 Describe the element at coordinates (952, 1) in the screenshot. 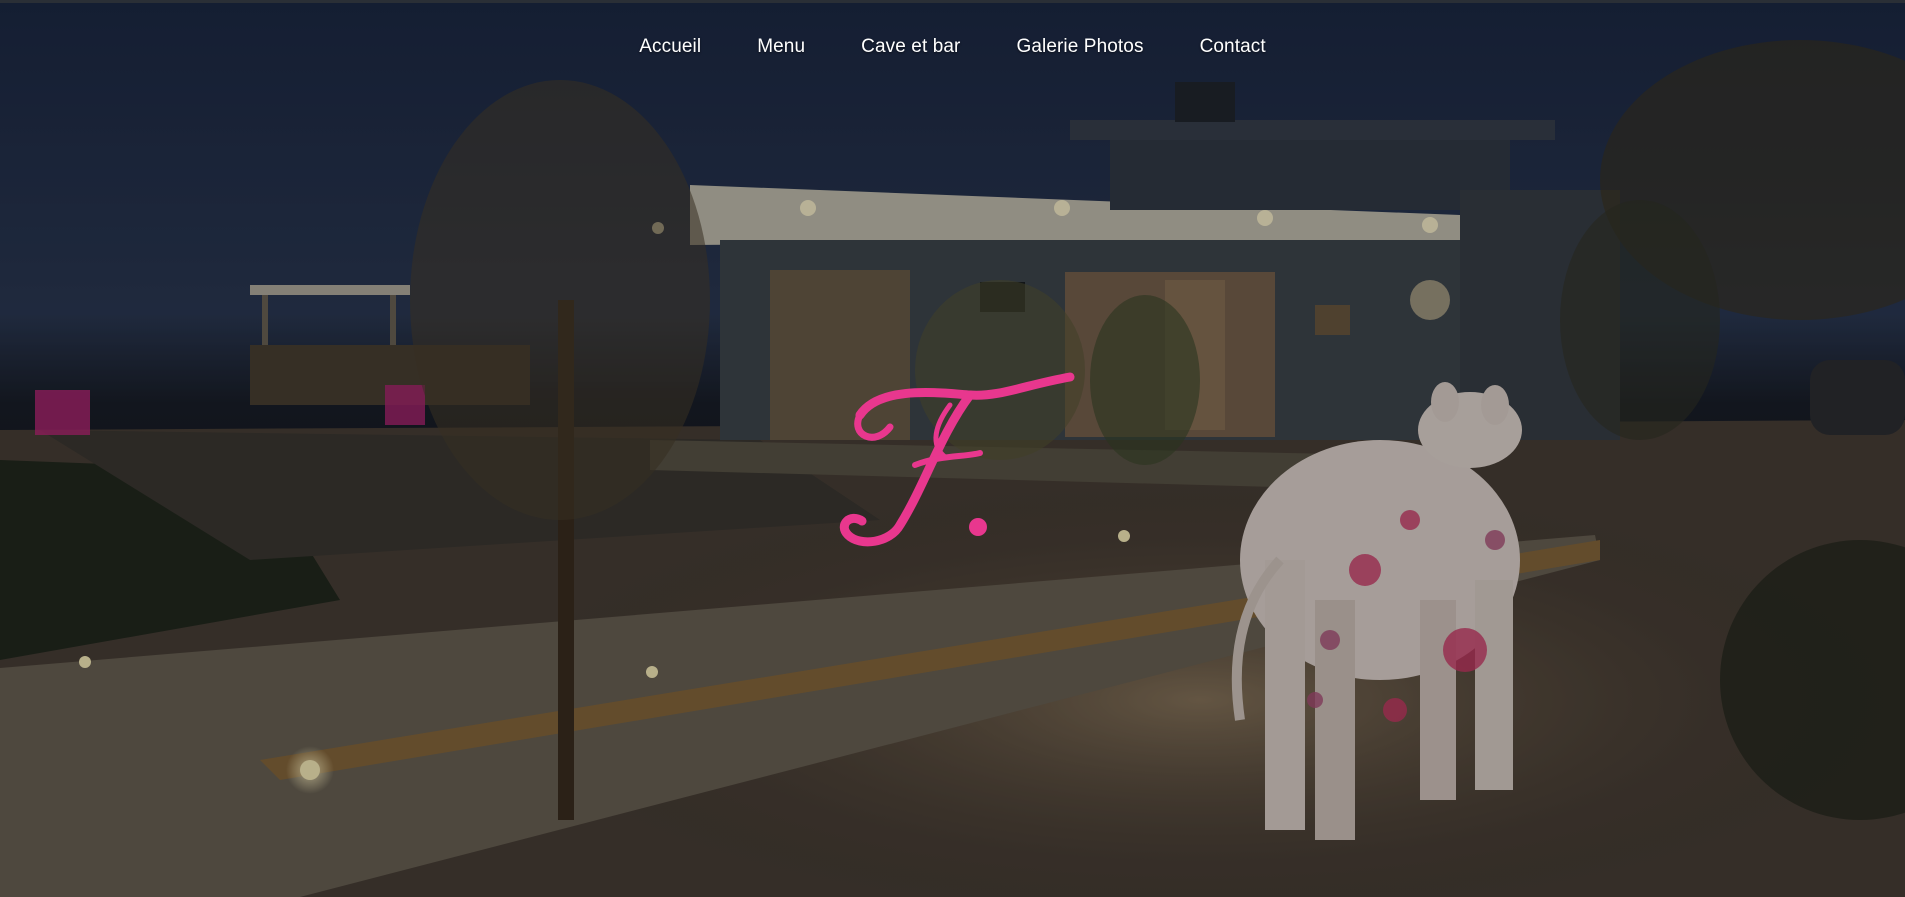

I see `top-strip` at that location.